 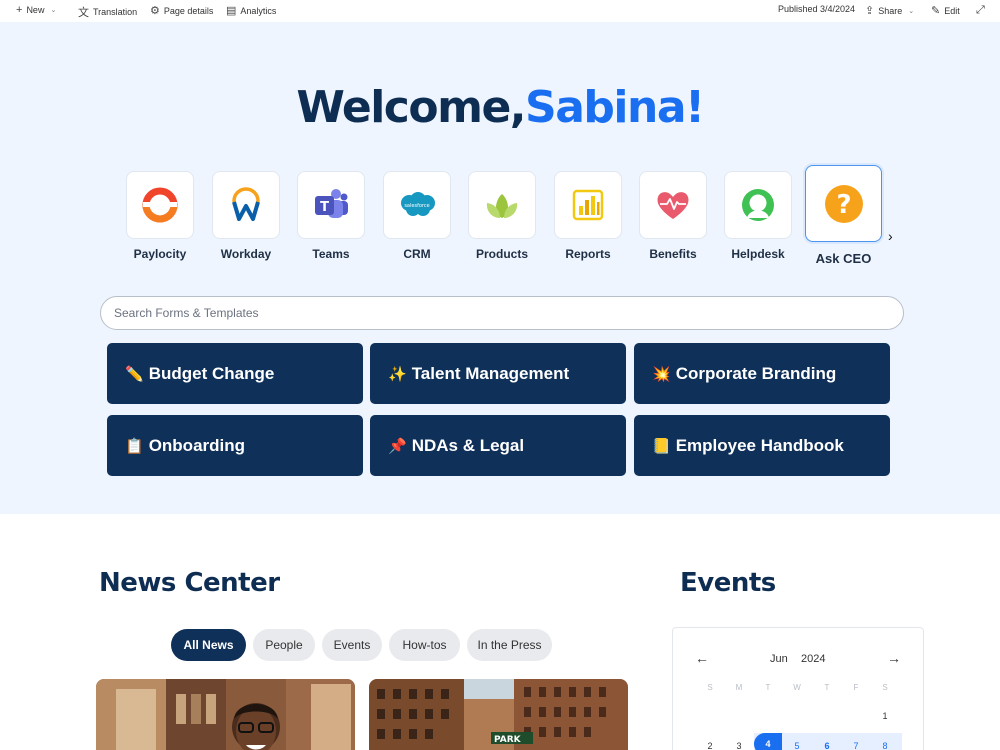 I want to click on share-icon: ⇪, so click(x=870, y=11).